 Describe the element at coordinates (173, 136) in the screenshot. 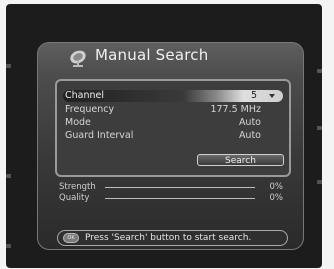

I see `guard-interval-row: Guard Interval Auto` at that location.